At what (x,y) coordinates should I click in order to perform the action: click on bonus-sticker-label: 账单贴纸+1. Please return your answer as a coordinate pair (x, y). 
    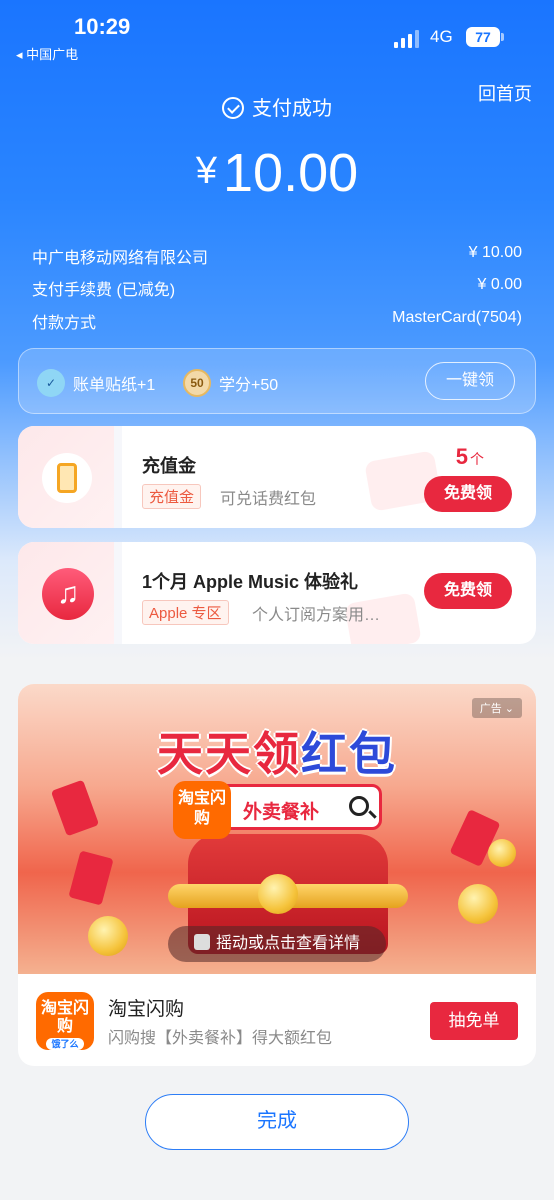
    Looking at the image, I should click on (114, 385).